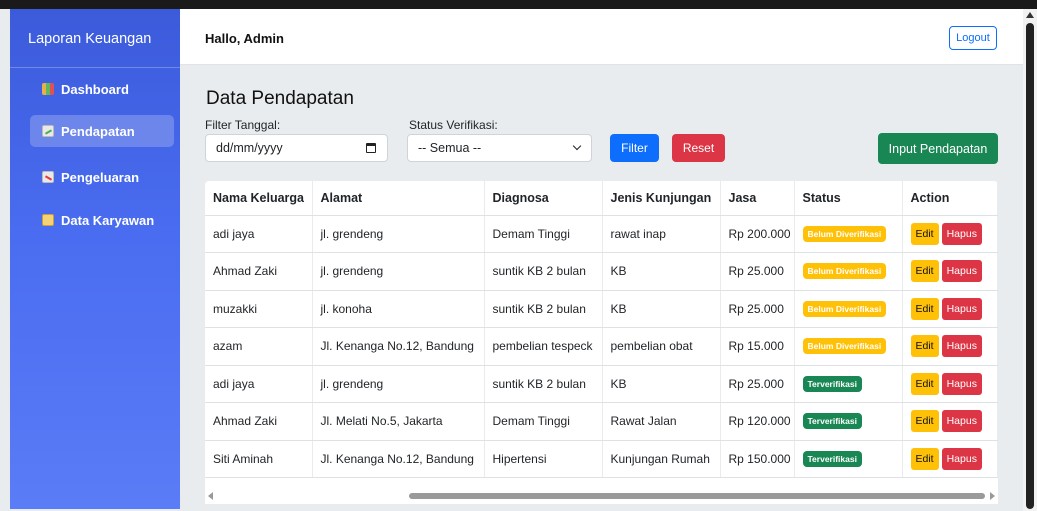  What do you see at coordinates (280, 98) in the screenshot?
I see `page-title: Data Pendapatan` at bounding box center [280, 98].